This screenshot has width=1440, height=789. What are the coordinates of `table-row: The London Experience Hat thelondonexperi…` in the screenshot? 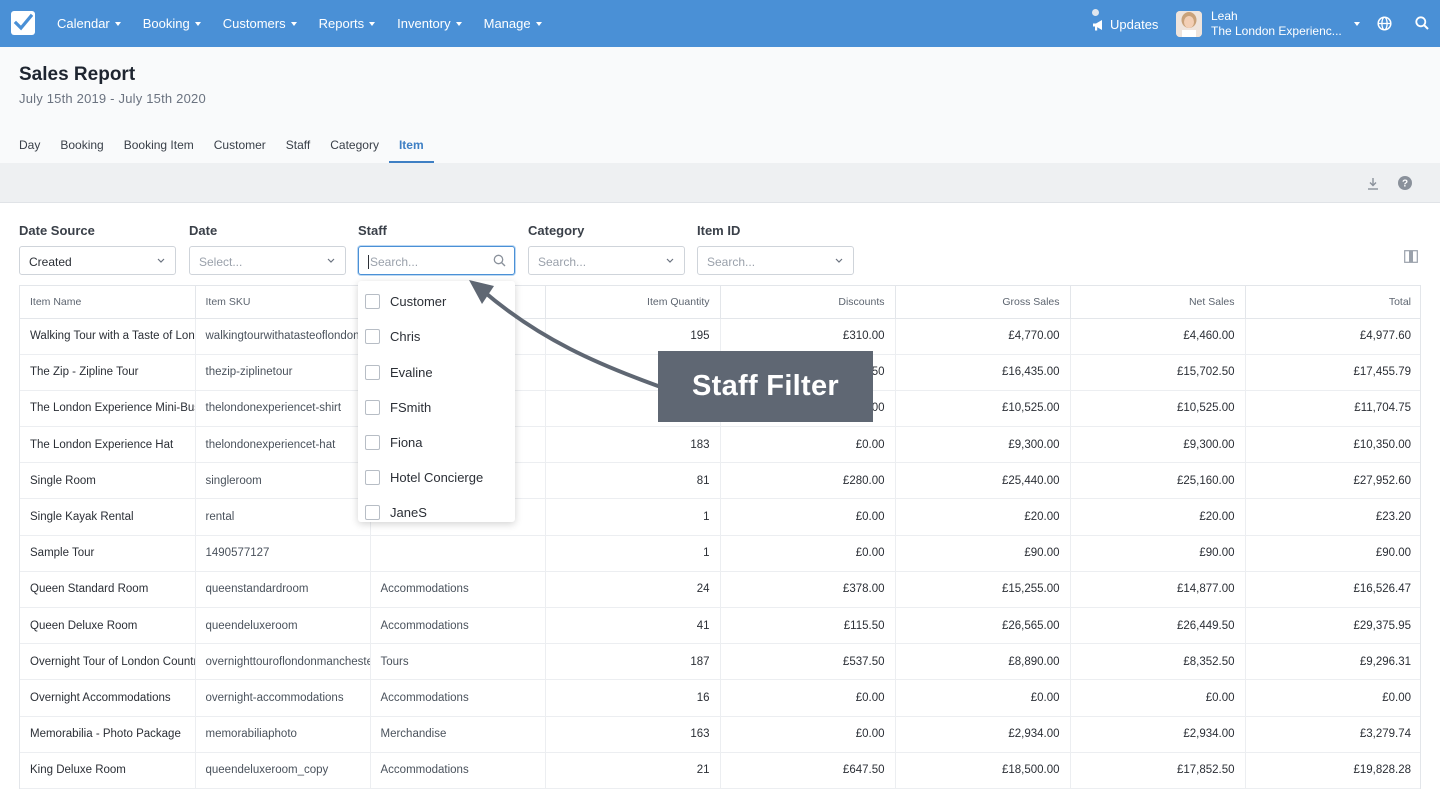 It's located at (720, 445).